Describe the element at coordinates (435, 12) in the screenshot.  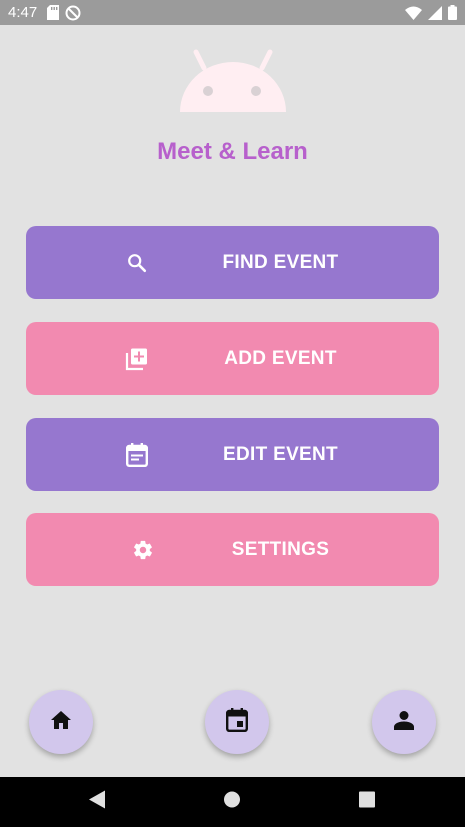
I see `signal-icon` at that location.